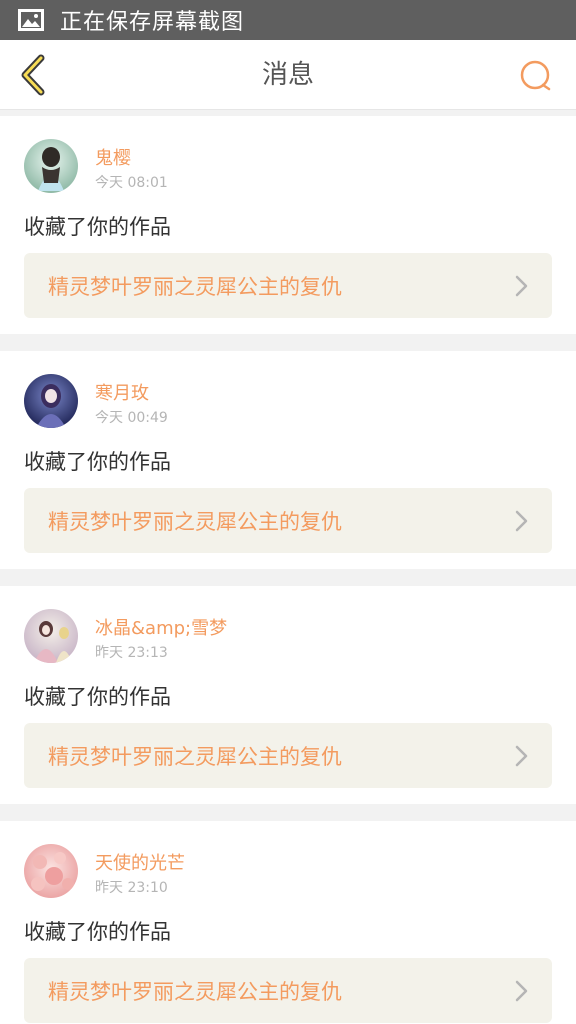 The height and width of the screenshot is (1024, 576). I want to click on page-title: 消息, so click(287, 75).